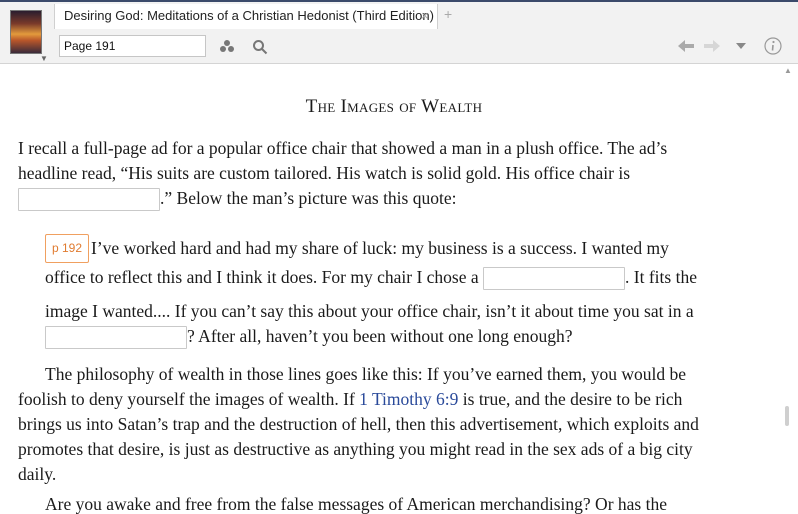 The image size is (798, 514). What do you see at coordinates (37, 474) in the screenshot?
I see `text-line: daily.` at bounding box center [37, 474].